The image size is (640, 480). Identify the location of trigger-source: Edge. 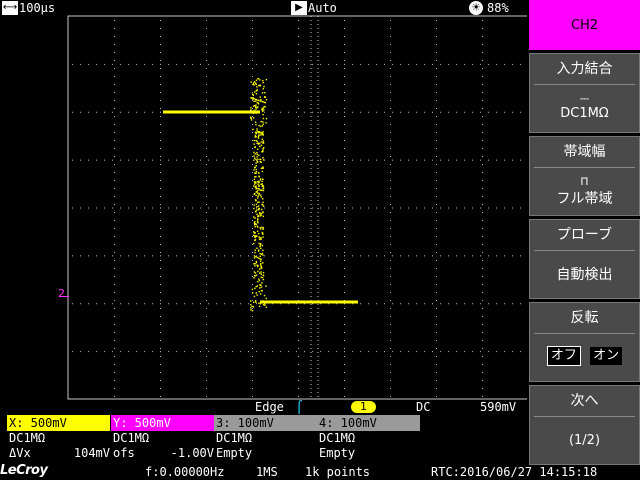
(269, 407).